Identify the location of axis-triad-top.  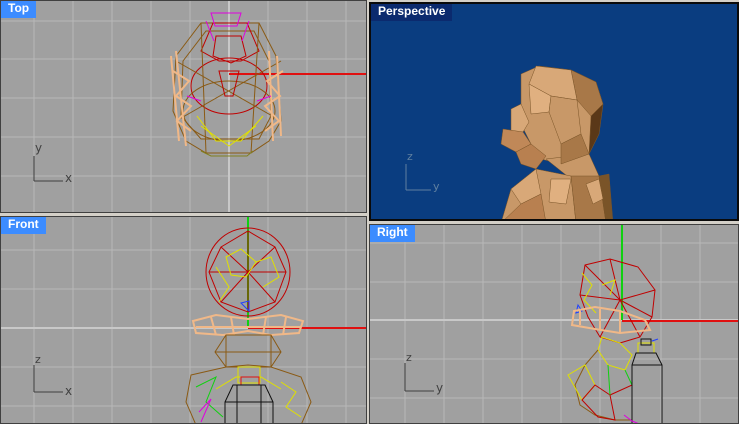
(48, 169).